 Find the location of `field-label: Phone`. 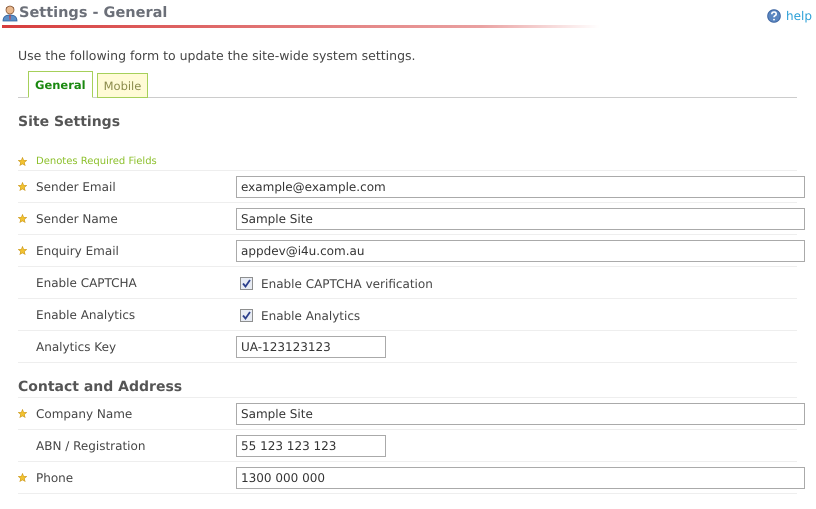

field-label: Phone is located at coordinates (55, 477).